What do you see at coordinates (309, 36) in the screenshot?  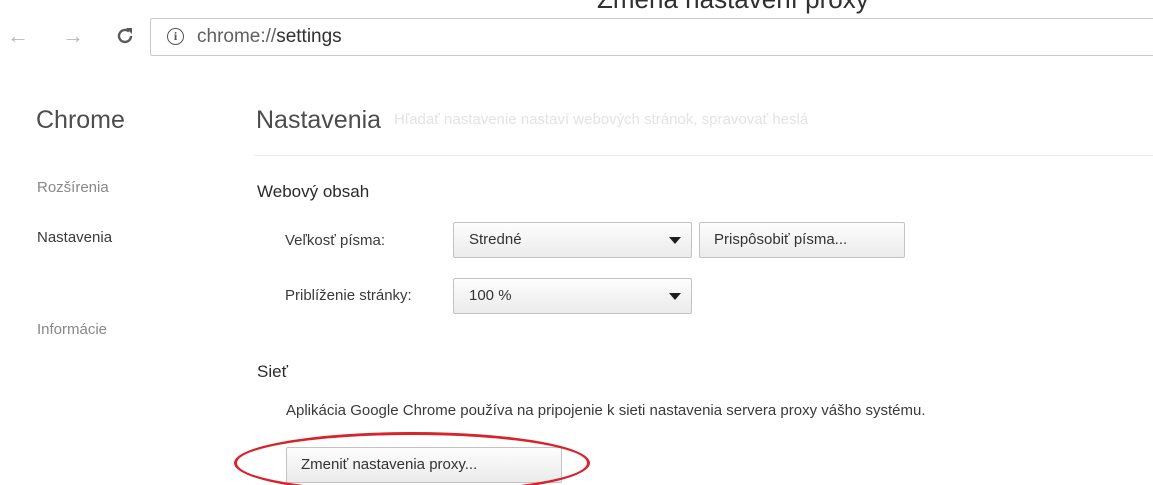 I see `url-host: settings` at bounding box center [309, 36].